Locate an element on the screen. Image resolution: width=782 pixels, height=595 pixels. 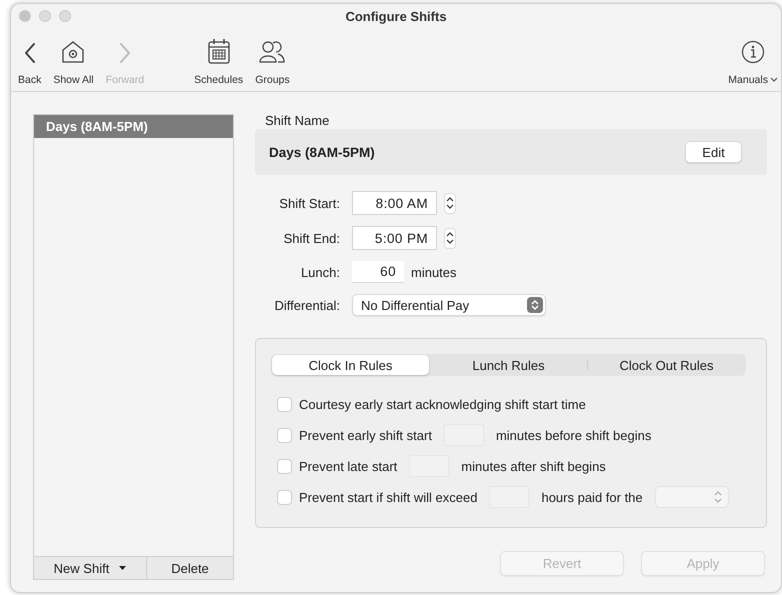
unit-label: minutes is located at coordinates (434, 272).